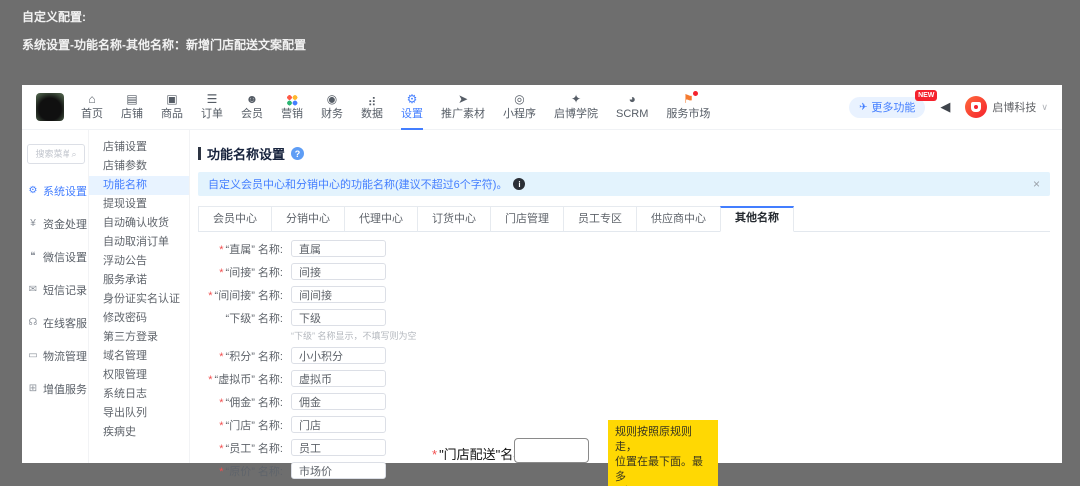 This screenshot has width=1080, height=486. What do you see at coordinates (372, 99) in the screenshot?
I see `data-icon: ⣴` at bounding box center [372, 99].